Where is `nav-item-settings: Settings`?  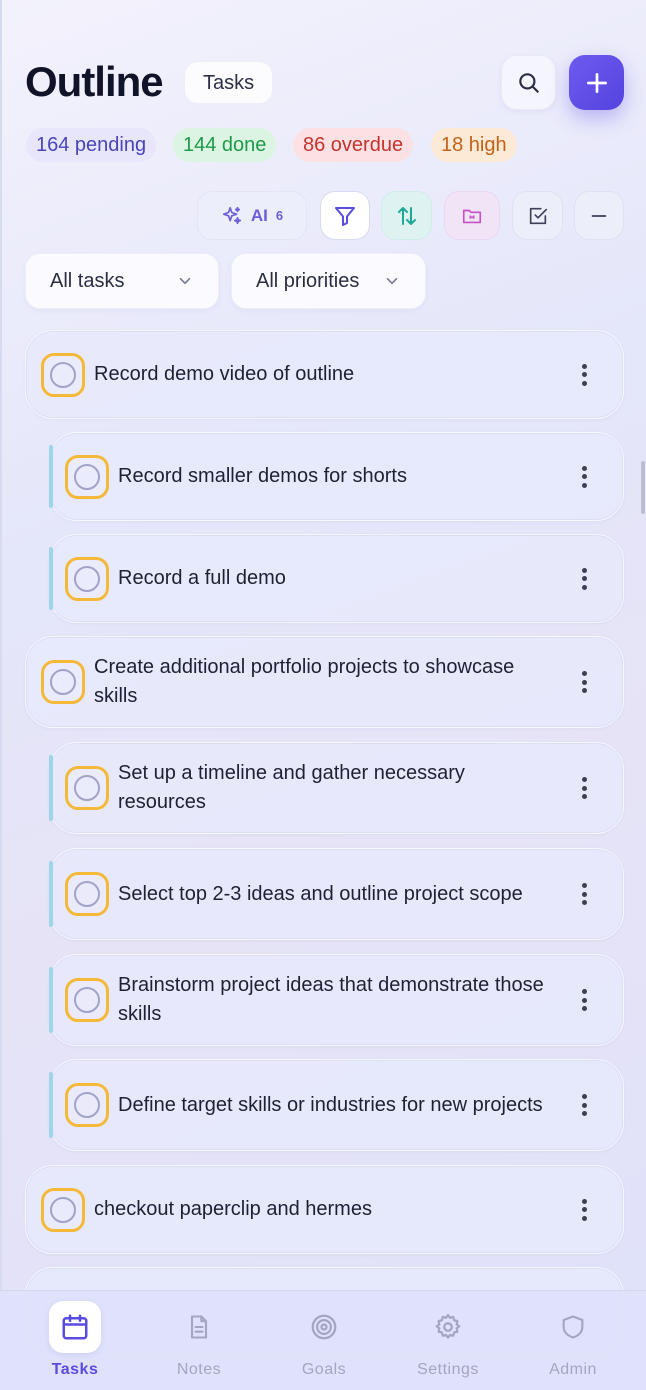
nav-item-settings: Settings is located at coordinates (448, 1341).